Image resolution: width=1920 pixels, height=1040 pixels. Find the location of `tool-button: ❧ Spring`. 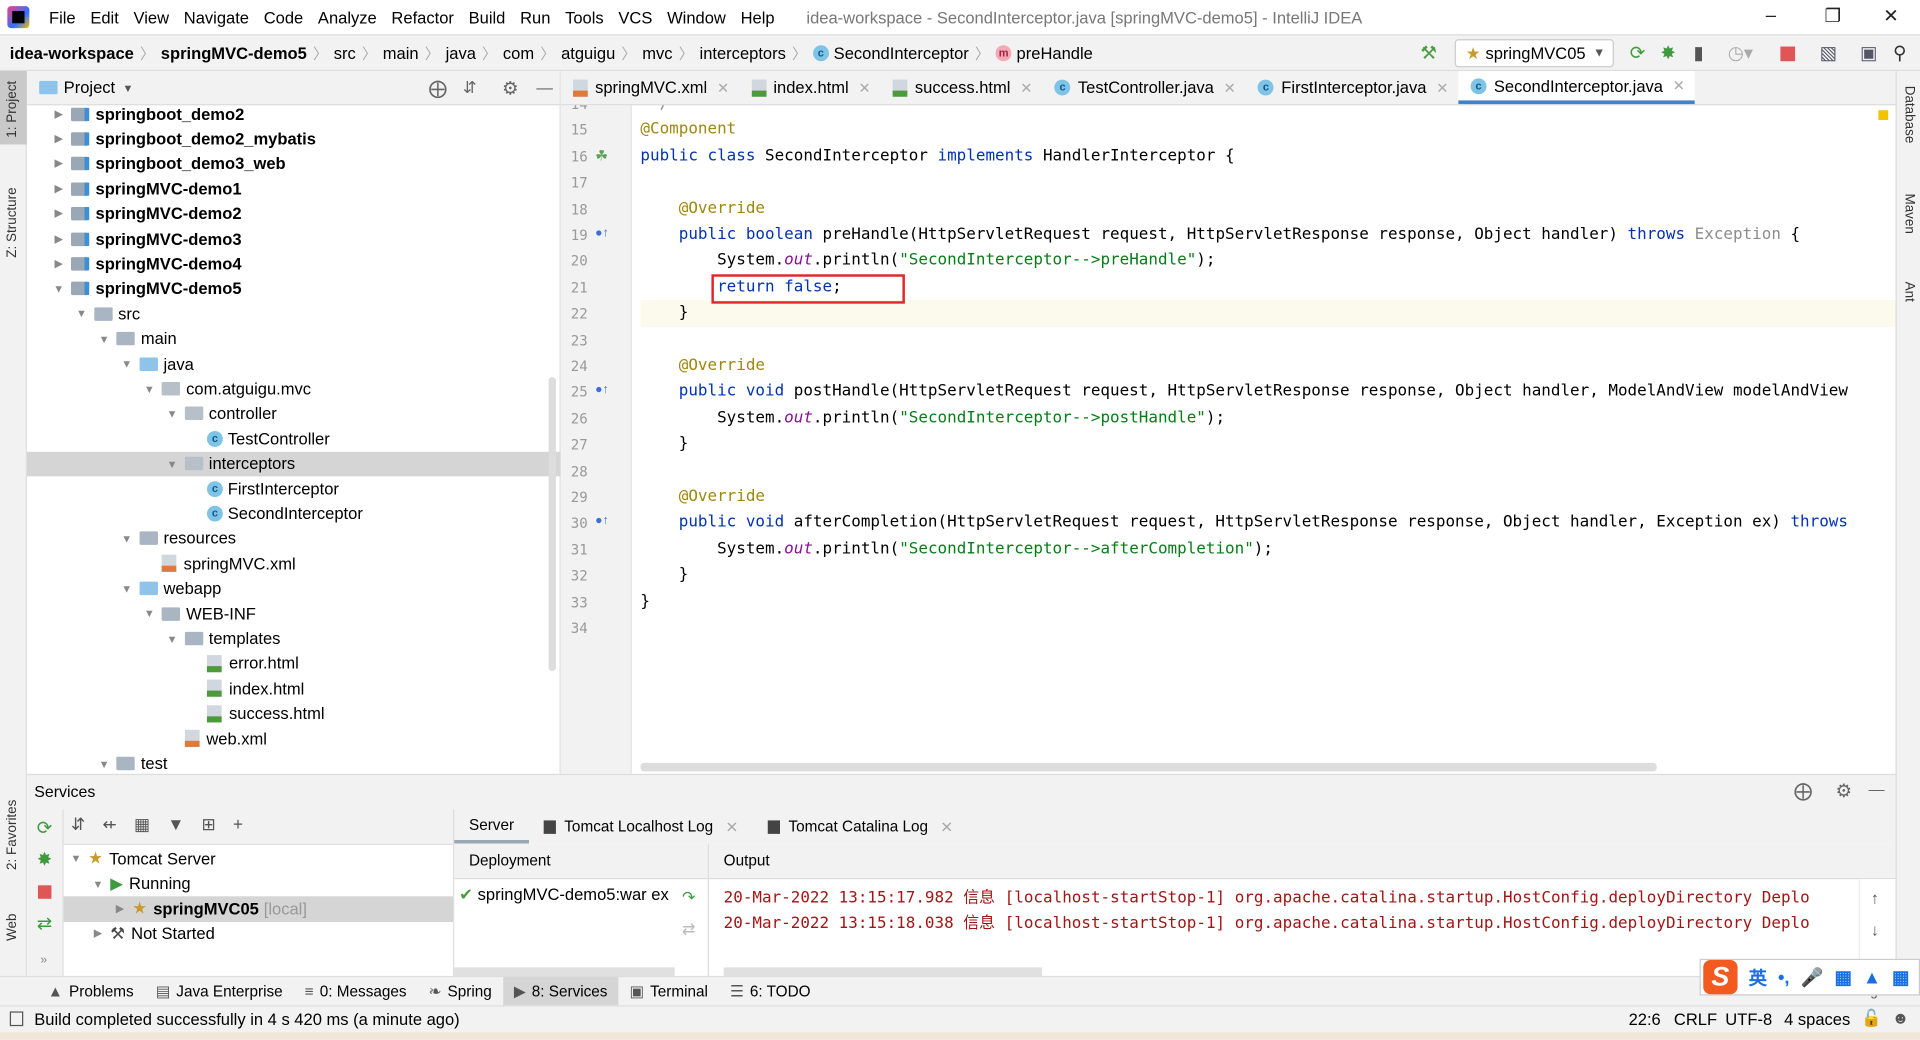

tool-button: ❧ Spring is located at coordinates (460, 991).